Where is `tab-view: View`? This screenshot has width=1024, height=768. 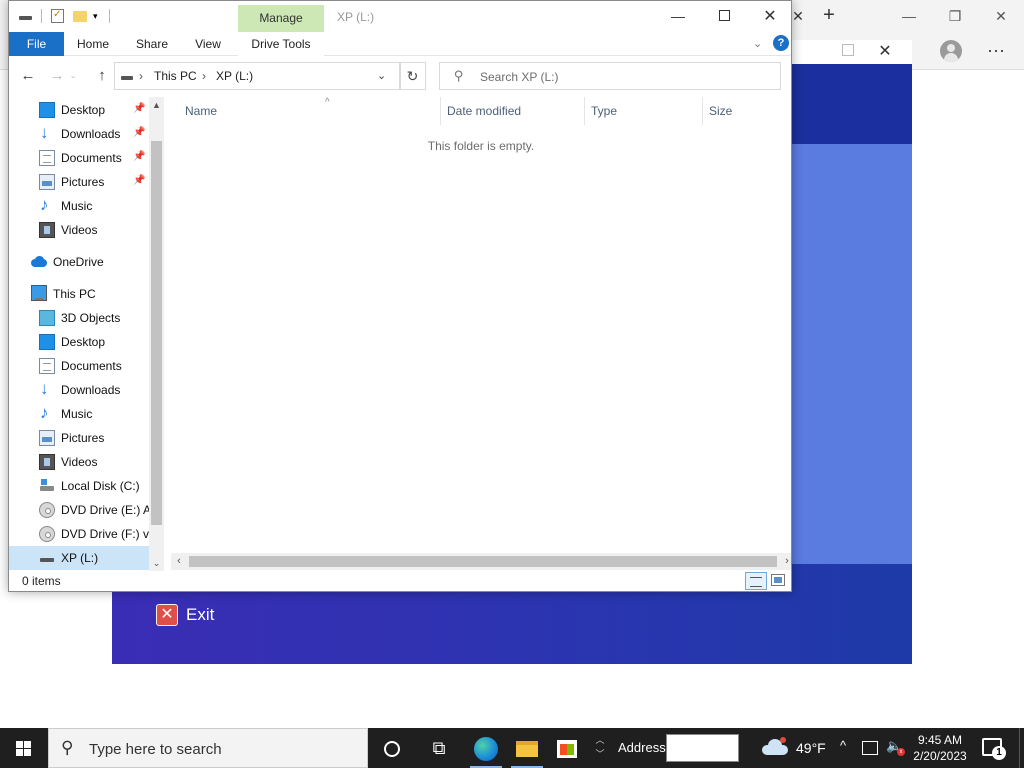
tab-view: View is located at coordinates (208, 44).